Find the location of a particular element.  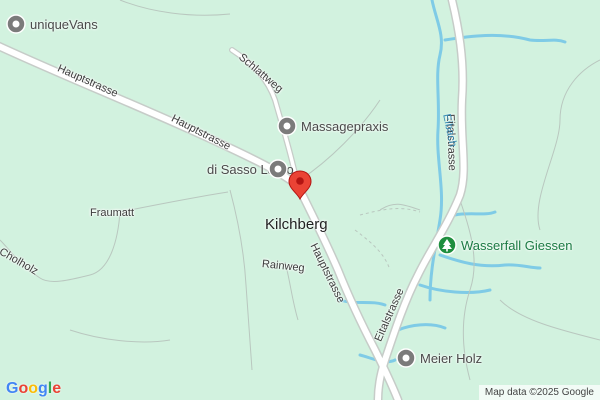

poi-uniquevans: uniqueVans is located at coordinates (52, 24).